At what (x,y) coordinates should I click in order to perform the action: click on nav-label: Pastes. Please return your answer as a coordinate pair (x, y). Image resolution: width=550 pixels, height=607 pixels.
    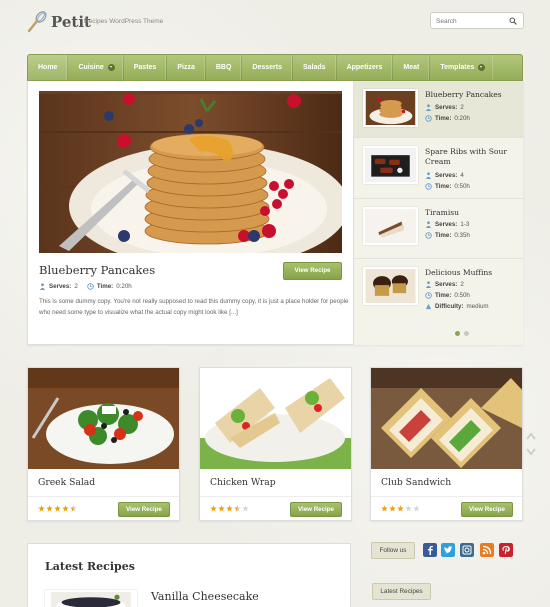
    Looking at the image, I should click on (145, 67).